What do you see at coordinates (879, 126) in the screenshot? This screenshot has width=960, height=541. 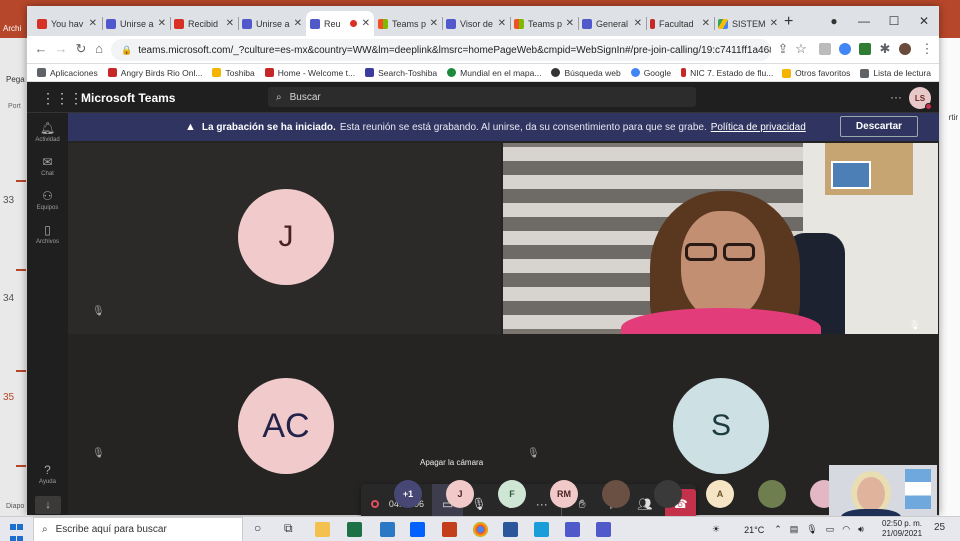 I see `dismiss-button: Descartar` at bounding box center [879, 126].